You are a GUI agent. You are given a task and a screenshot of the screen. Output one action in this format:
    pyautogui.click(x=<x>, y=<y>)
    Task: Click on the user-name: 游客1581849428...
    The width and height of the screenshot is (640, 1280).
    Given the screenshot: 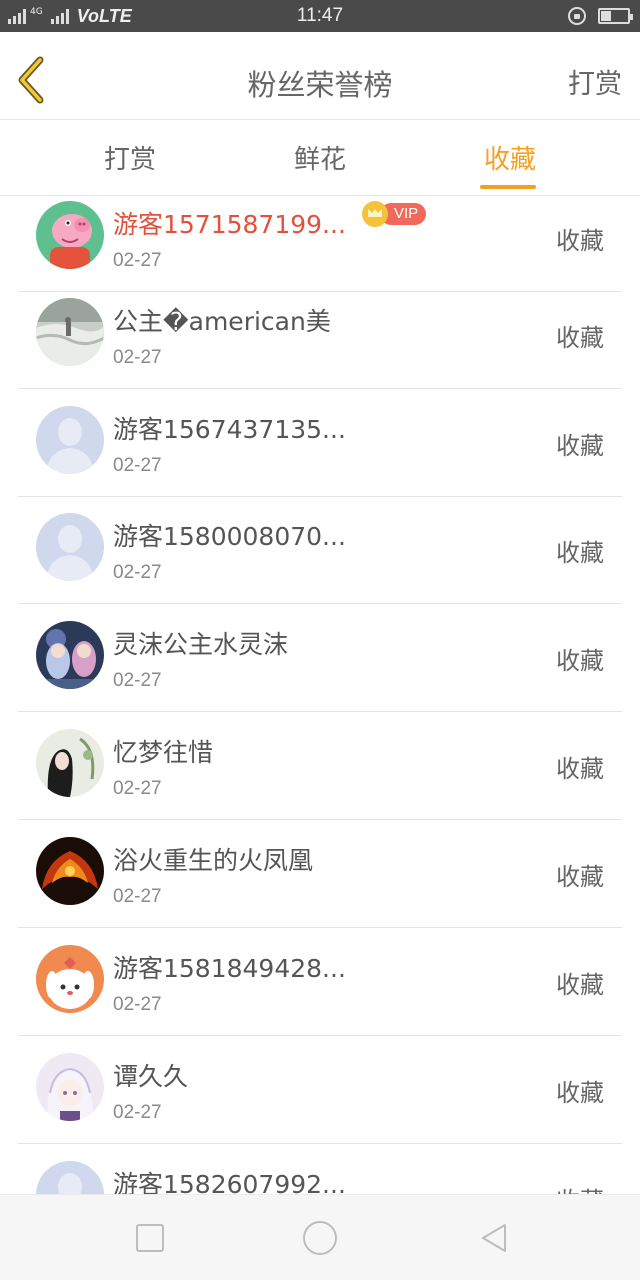 What is the action you would take?
    pyautogui.click(x=229, y=968)
    